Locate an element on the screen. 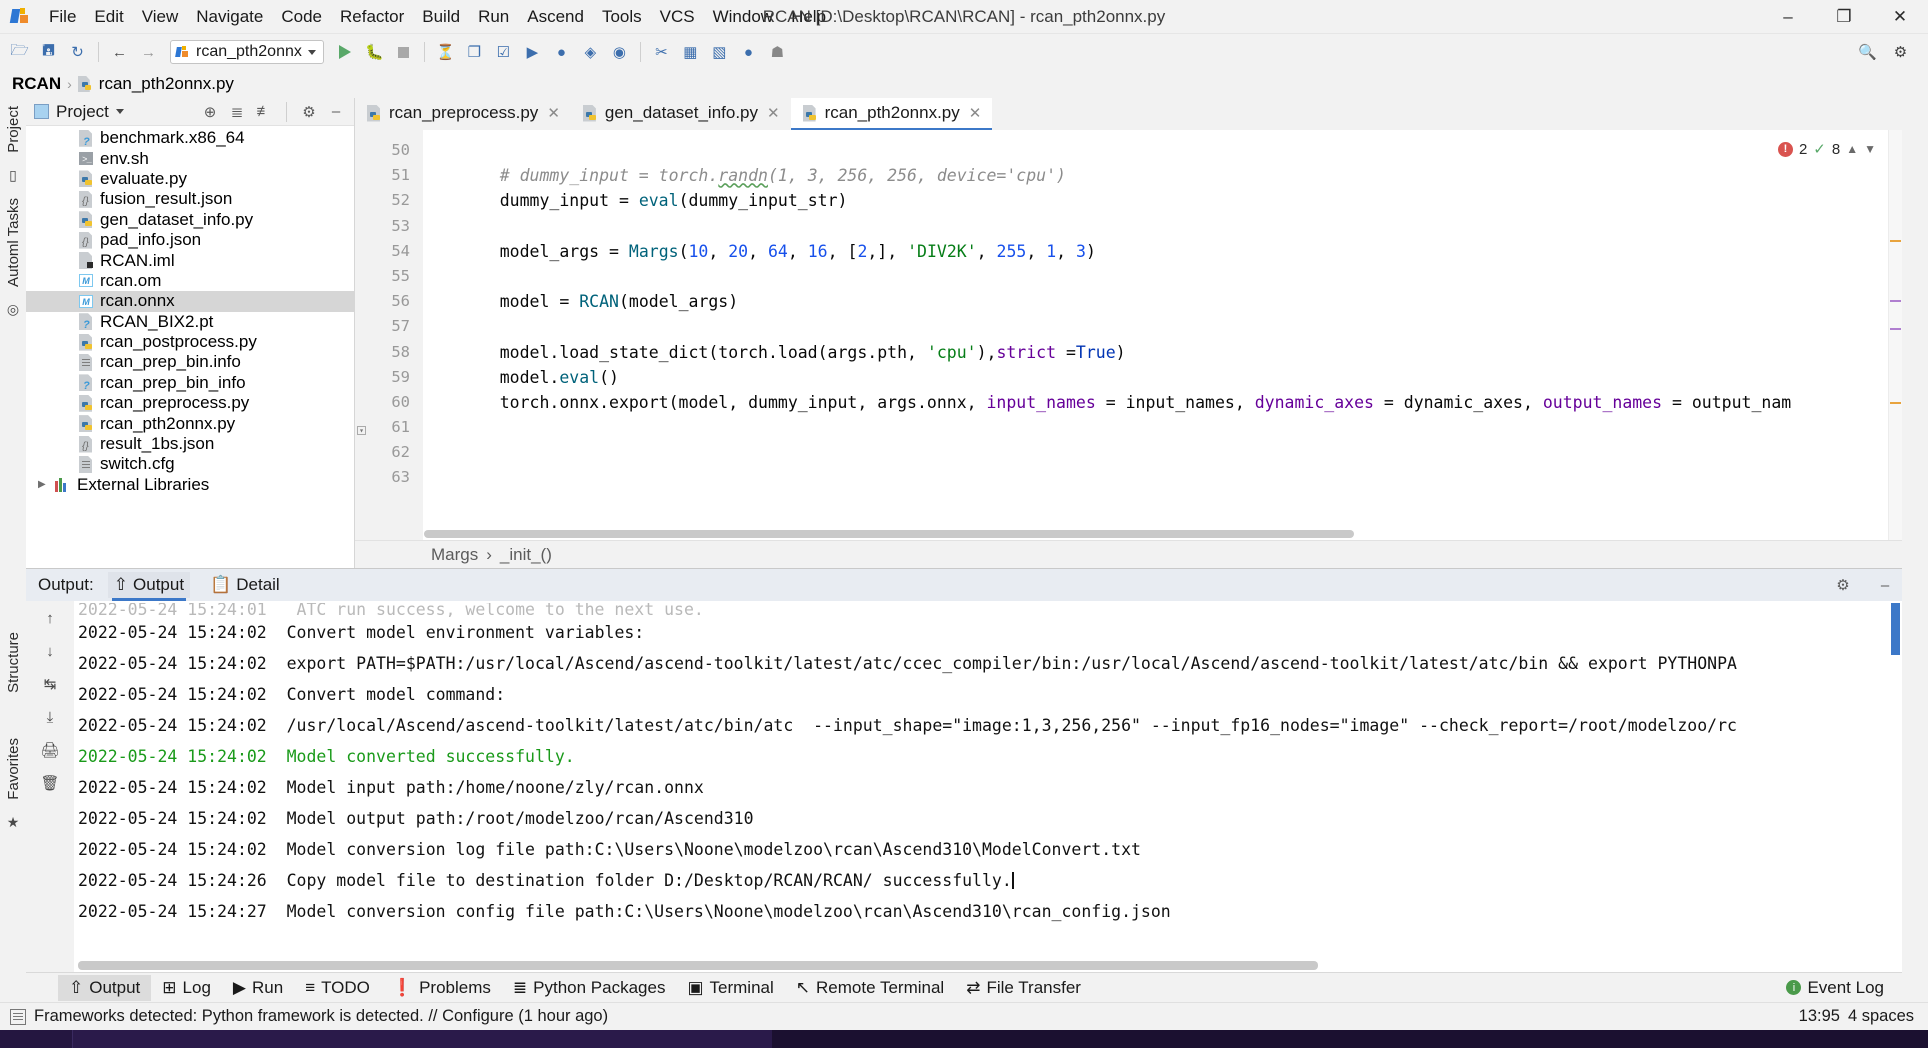  breadcrumb-class: Margs is located at coordinates (454, 555).